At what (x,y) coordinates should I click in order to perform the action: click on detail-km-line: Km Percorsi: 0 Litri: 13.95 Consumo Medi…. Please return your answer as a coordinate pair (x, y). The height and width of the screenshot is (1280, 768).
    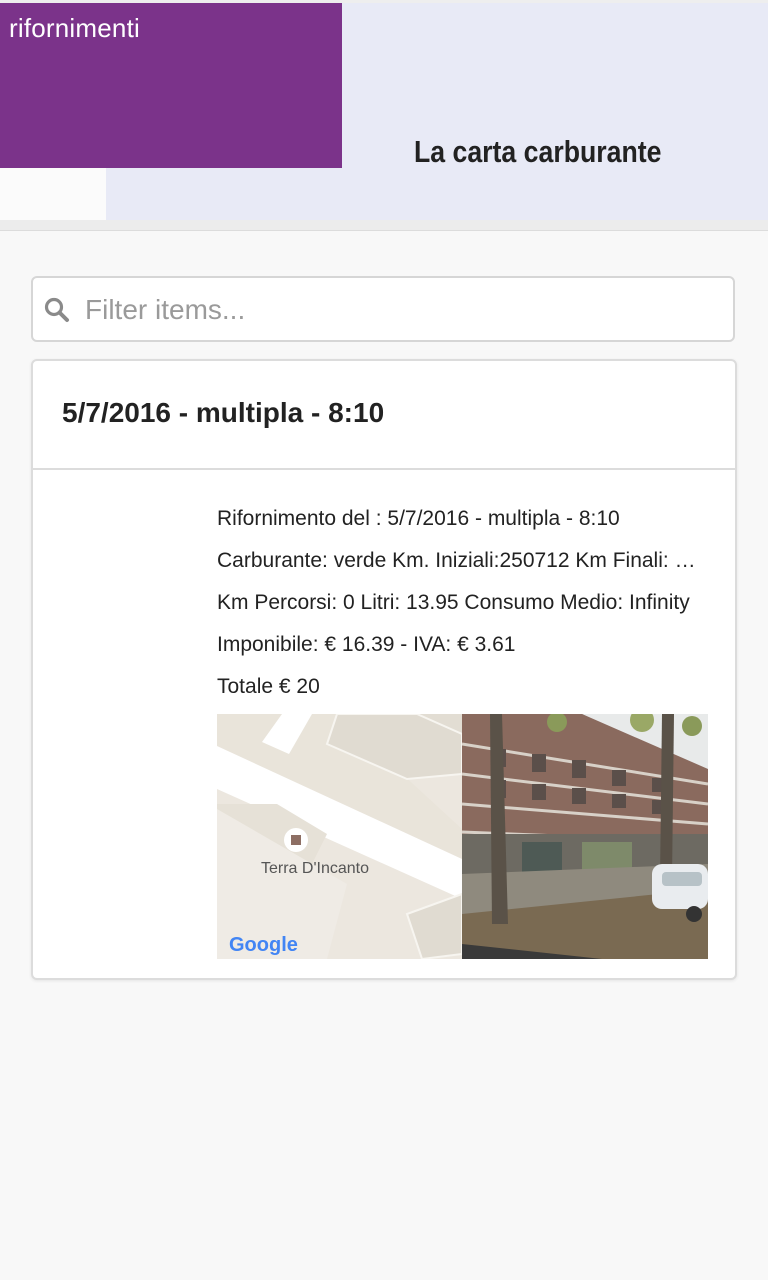
    Looking at the image, I should click on (453, 602).